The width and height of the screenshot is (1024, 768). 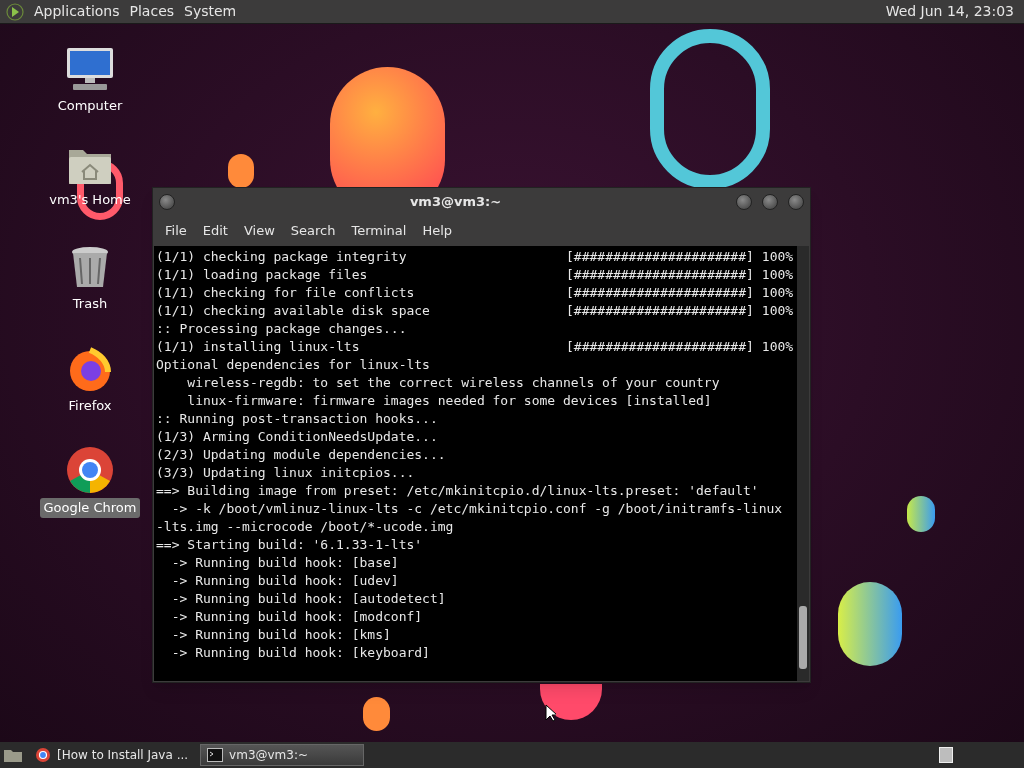 I want to click on desktop-icon-label: Trash, so click(x=90, y=304).